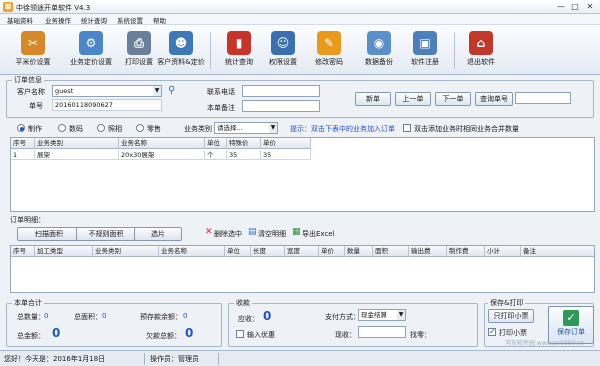  What do you see at coordinates (106, 234) in the screenshot?
I see `irregular-area-button: 不规则面积` at bounding box center [106, 234].